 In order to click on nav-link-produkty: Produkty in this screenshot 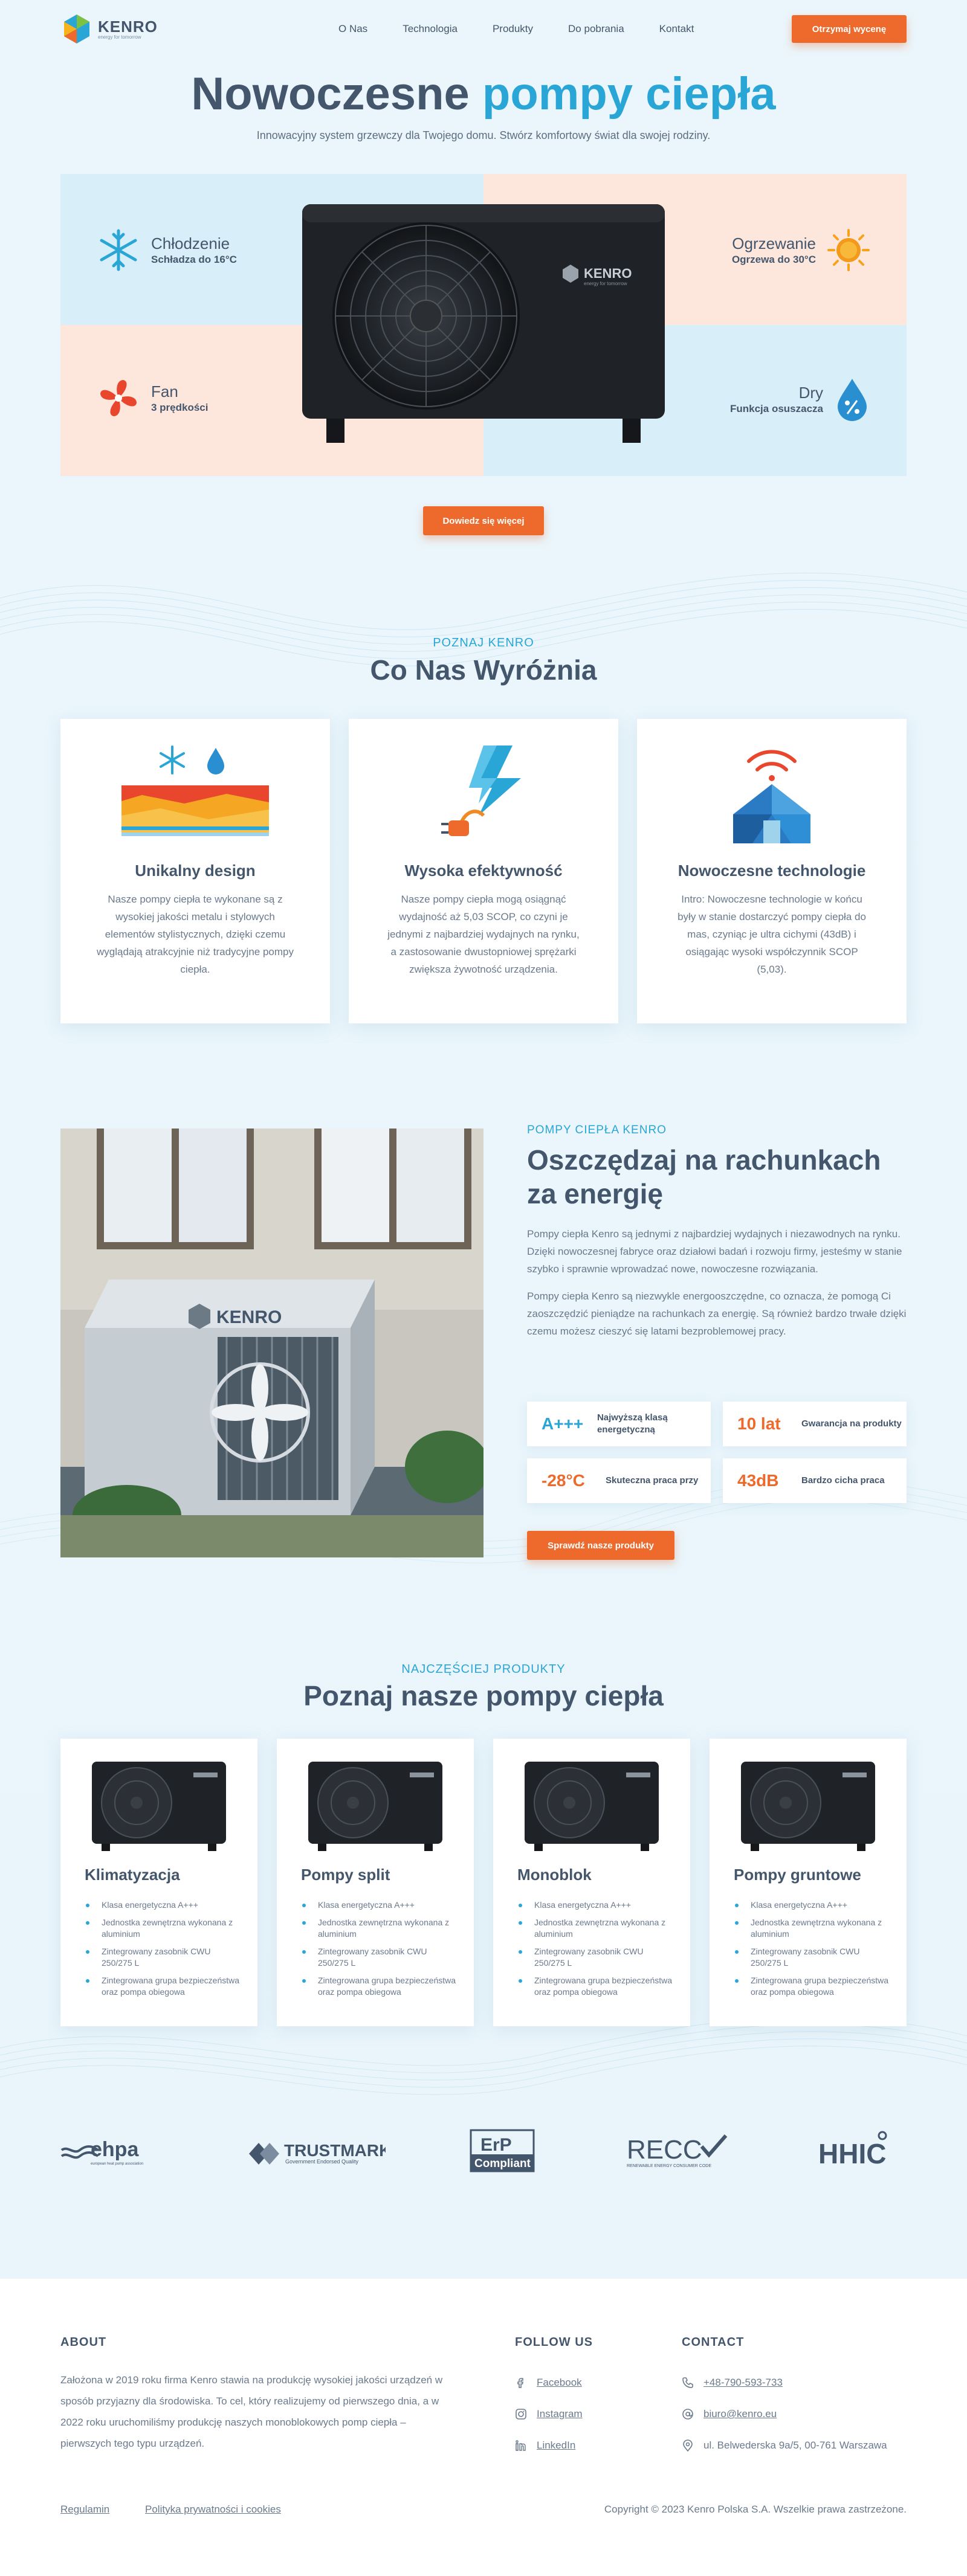, I will do `click(513, 29)`.